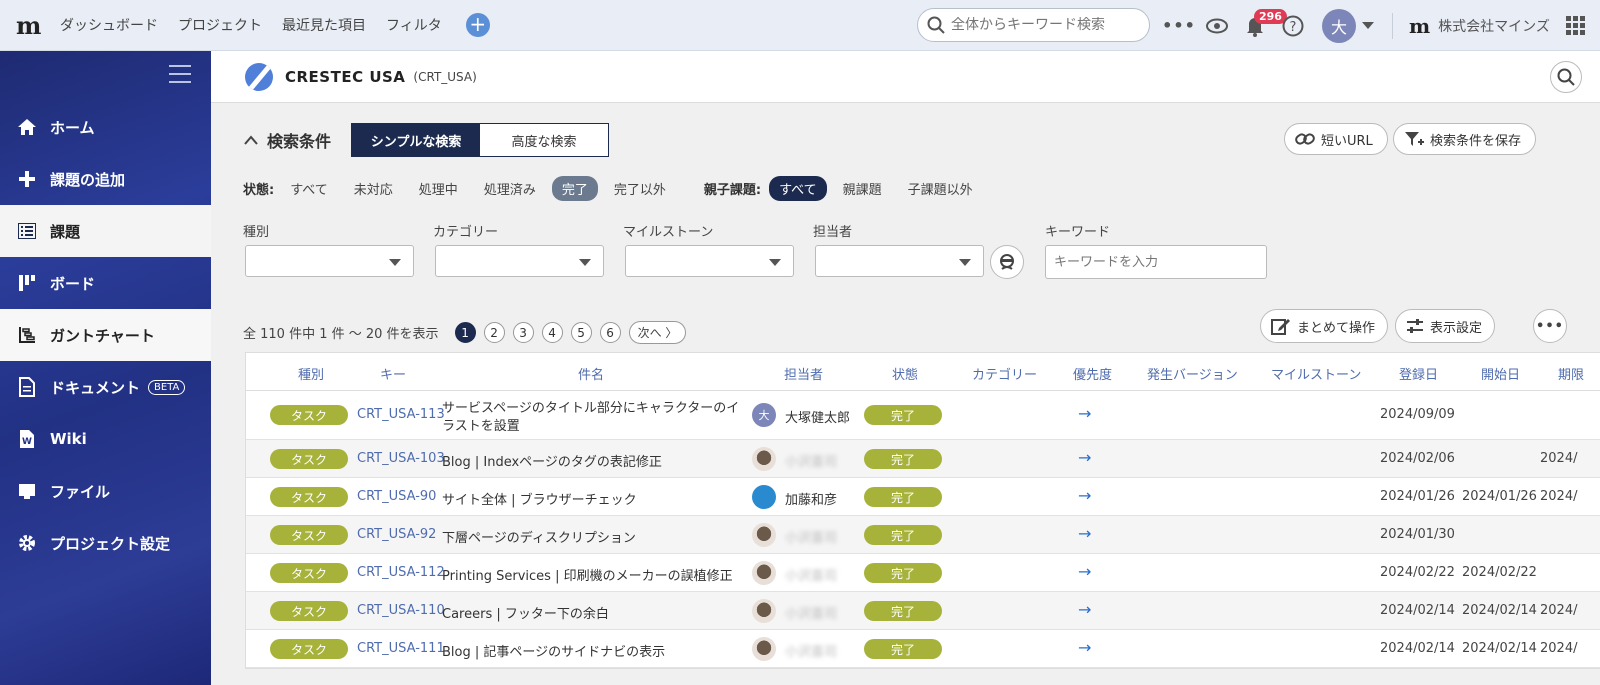 The height and width of the screenshot is (685, 1600). I want to click on issue-subject: Blog | 記事ページのサイドナビの表示, so click(553, 650).